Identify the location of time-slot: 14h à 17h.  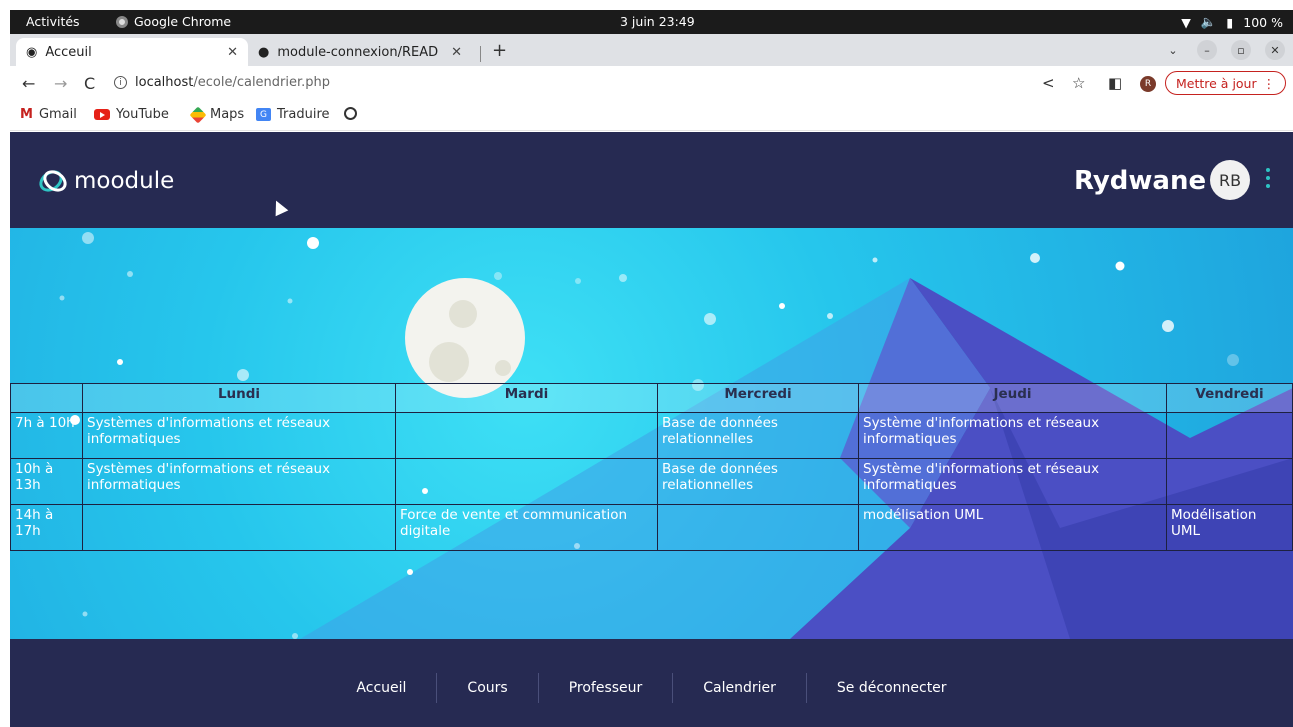
(46, 527).